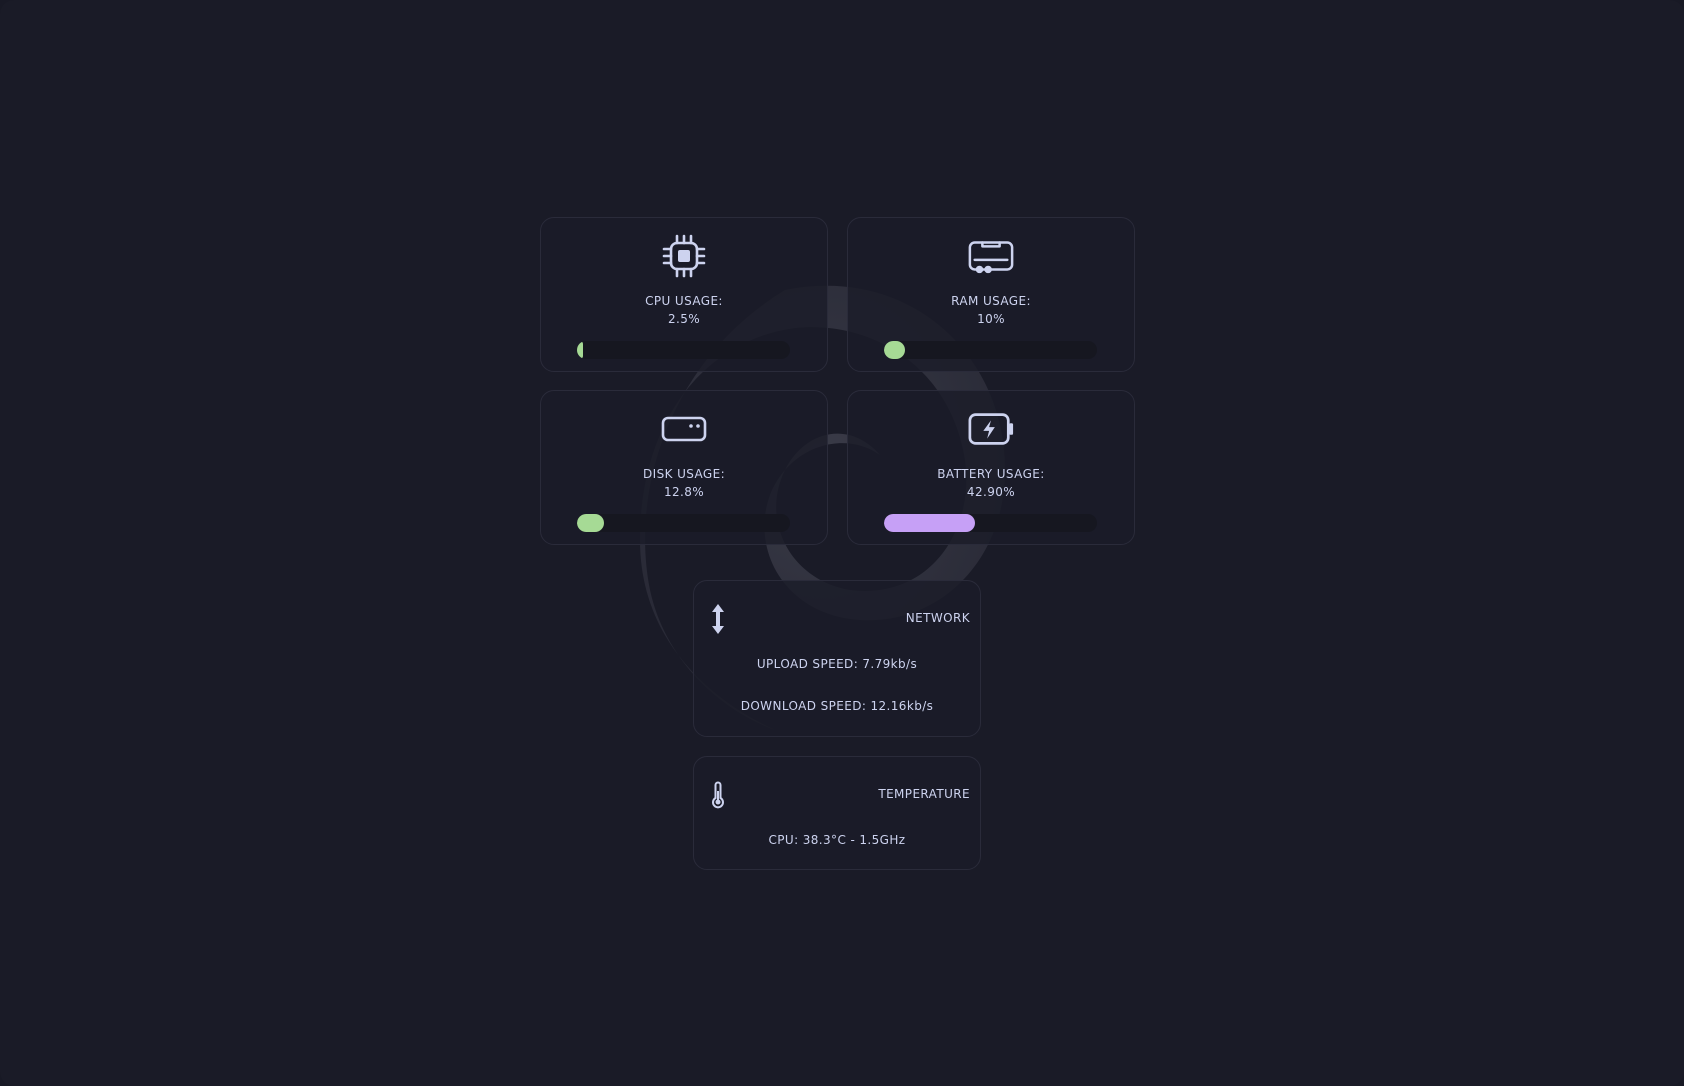 The width and height of the screenshot is (1684, 1086). I want to click on cpu-usage-label: CPU USAGE:, so click(684, 301).